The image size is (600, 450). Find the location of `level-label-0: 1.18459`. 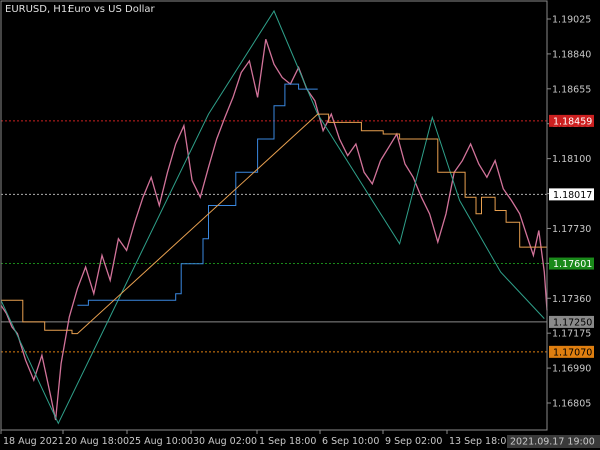

level-label-0: 1.18459 is located at coordinates (572, 121).